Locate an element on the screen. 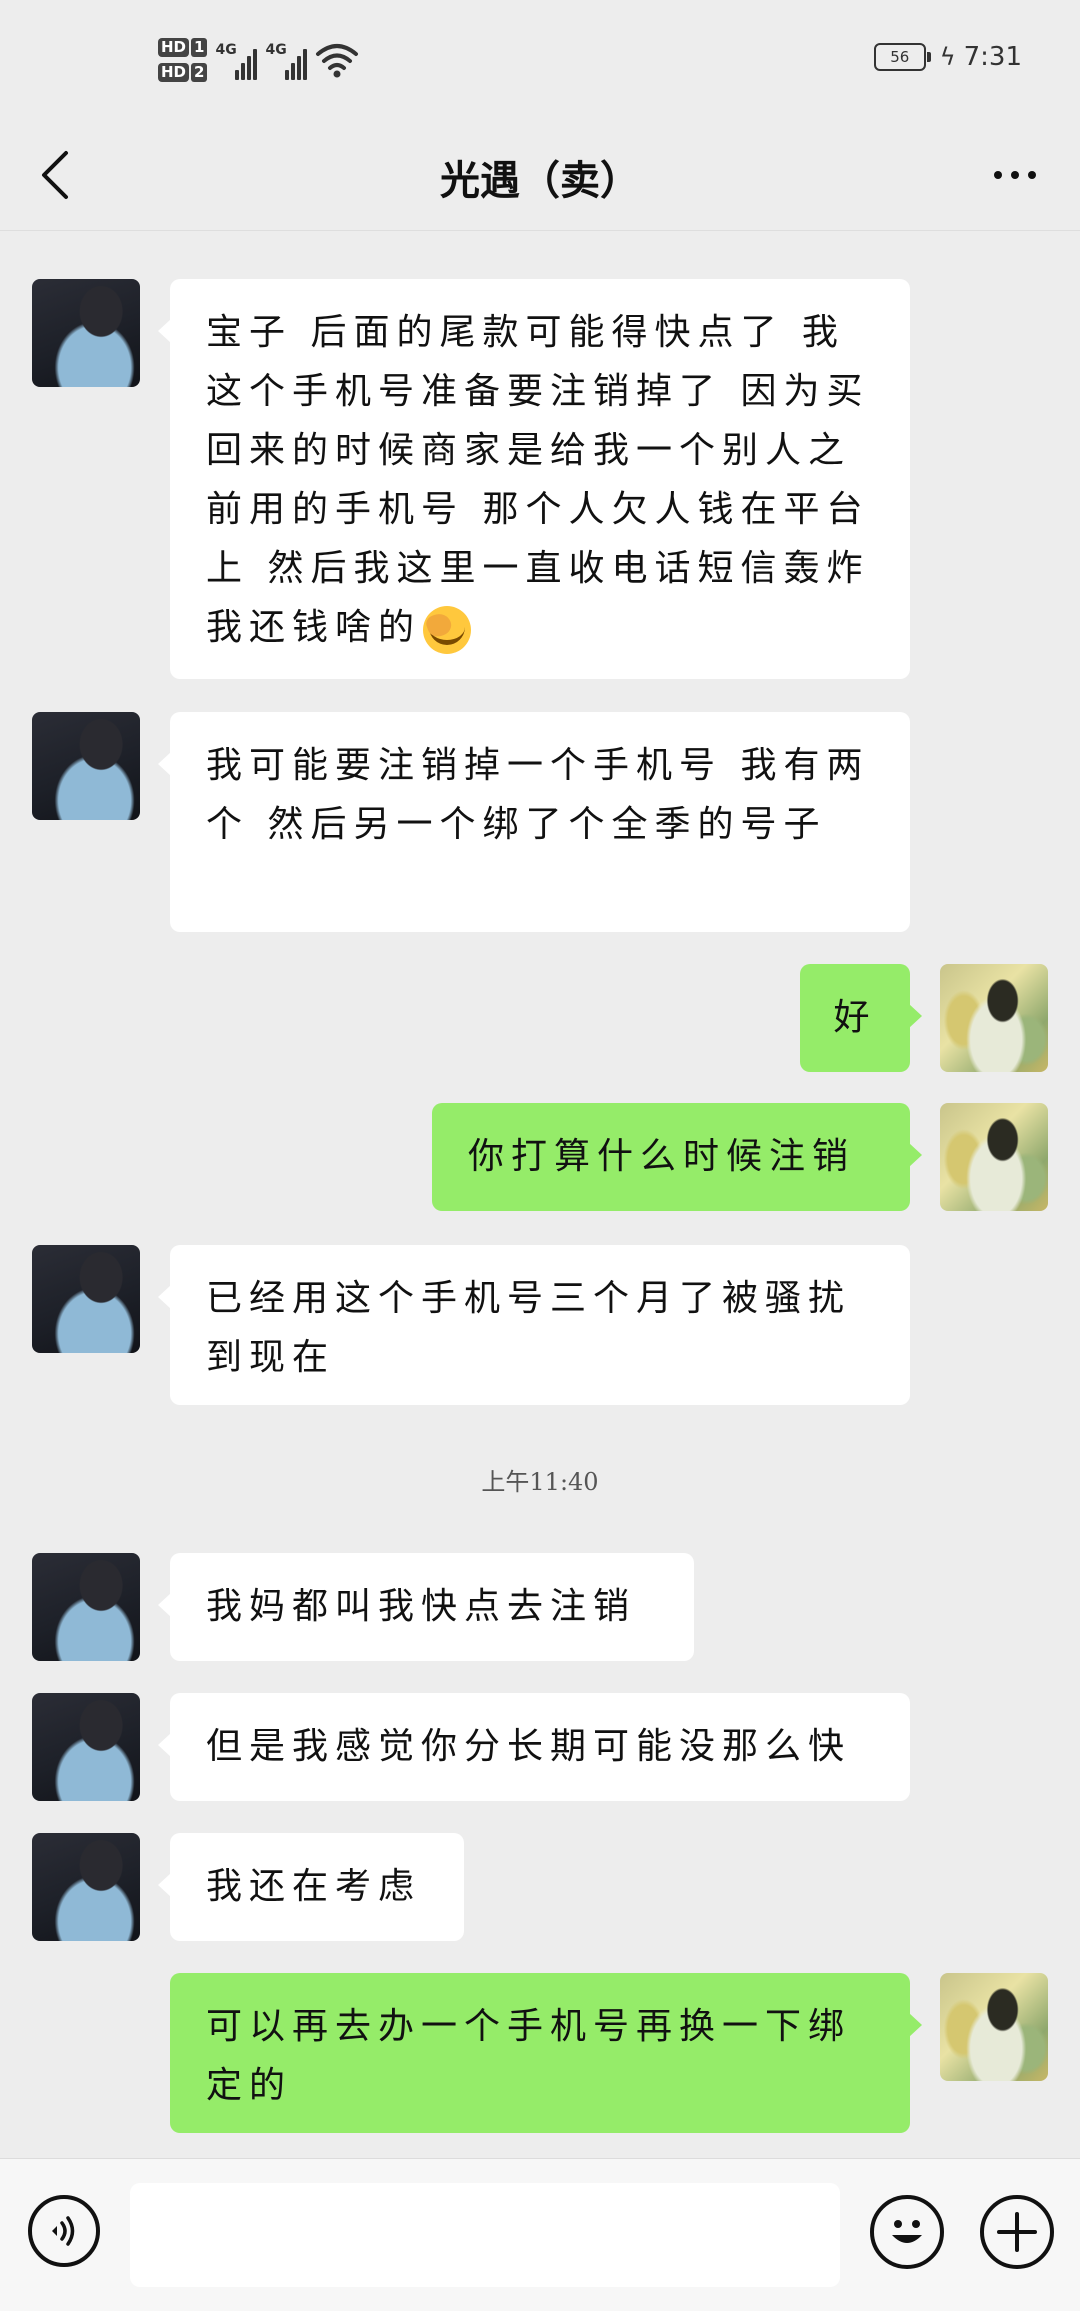  message-text: 已经用这个手机号三个月了被骚扰到现在 is located at coordinates (529, 1328).